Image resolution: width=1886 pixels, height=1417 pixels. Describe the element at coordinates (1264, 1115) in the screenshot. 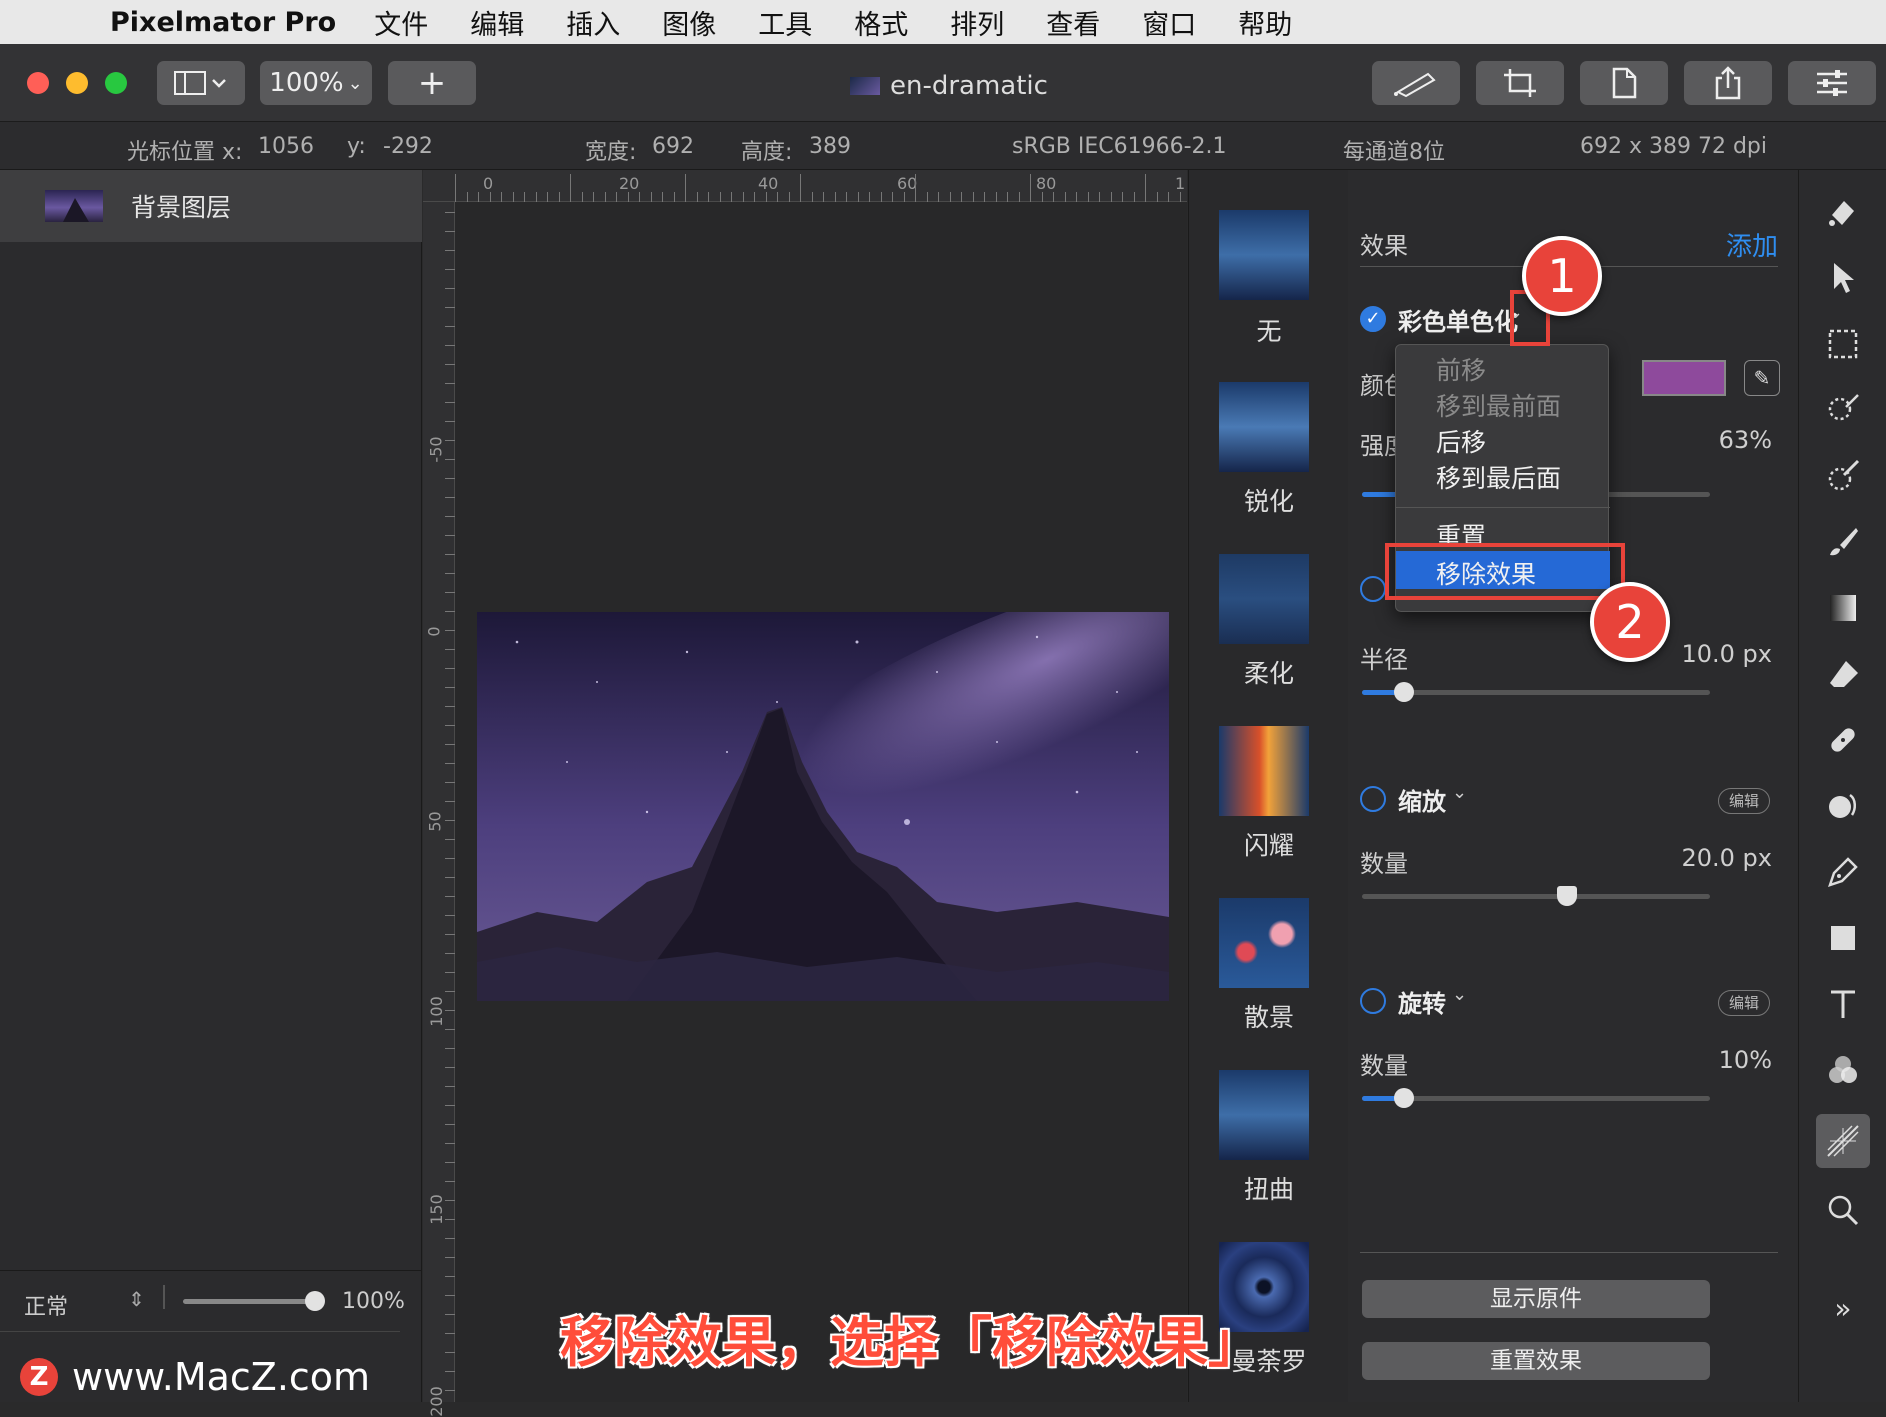

I see `preset-distort-thumbnail` at that location.